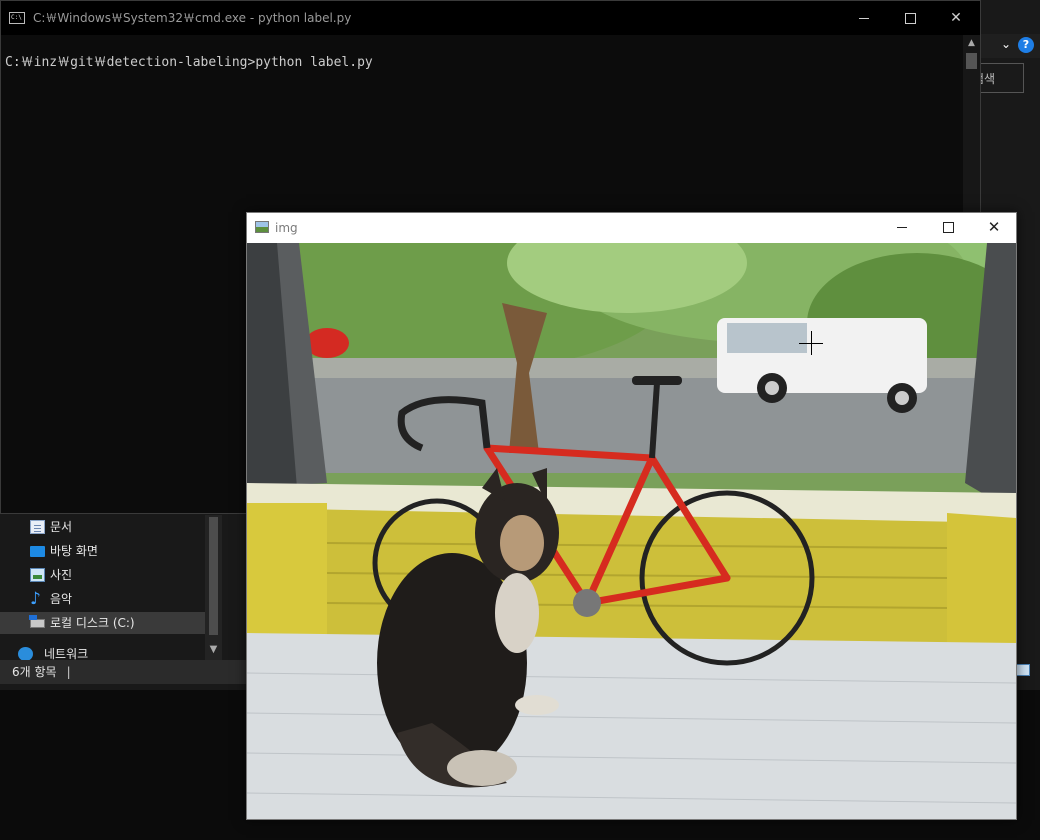 This screenshot has width=1040, height=840. Describe the element at coordinates (262, 227) in the screenshot. I see `image-app-icon` at that location.